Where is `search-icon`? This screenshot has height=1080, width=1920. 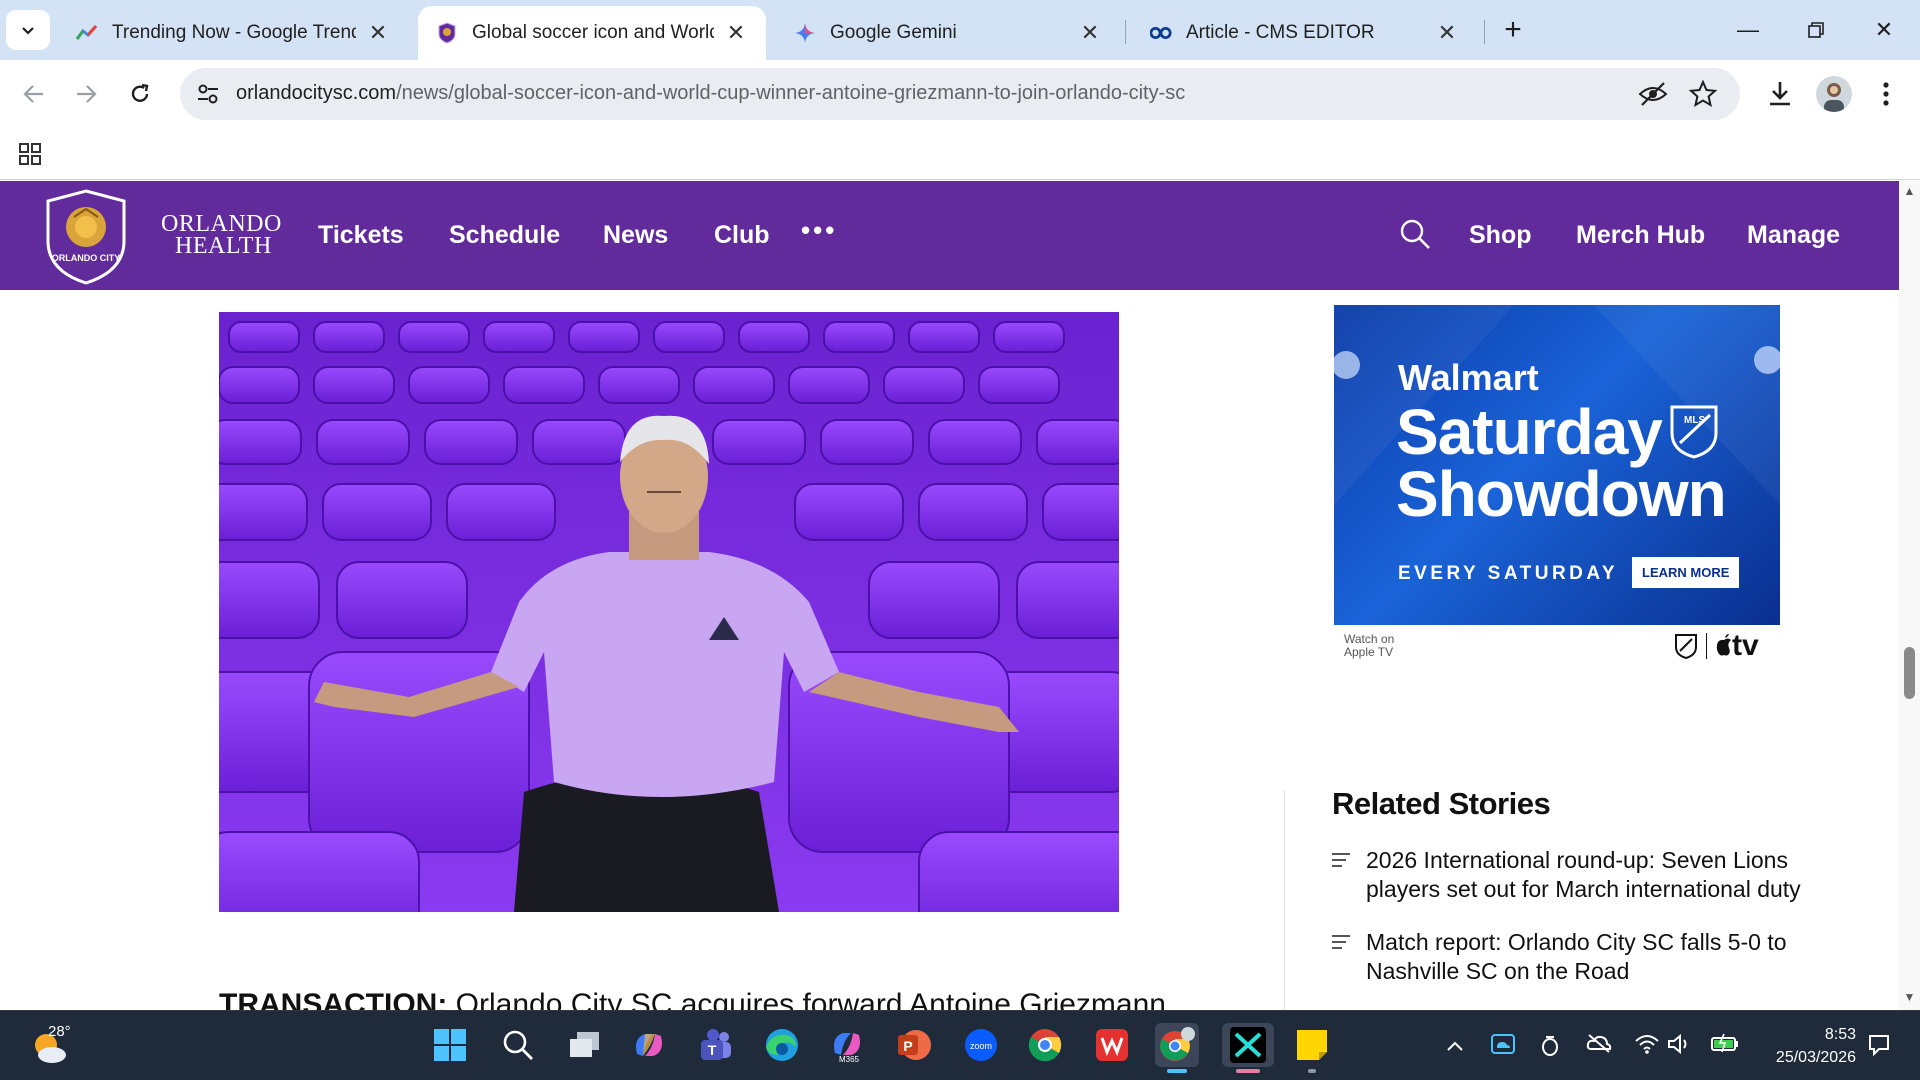 search-icon is located at coordinates (1415, 234).